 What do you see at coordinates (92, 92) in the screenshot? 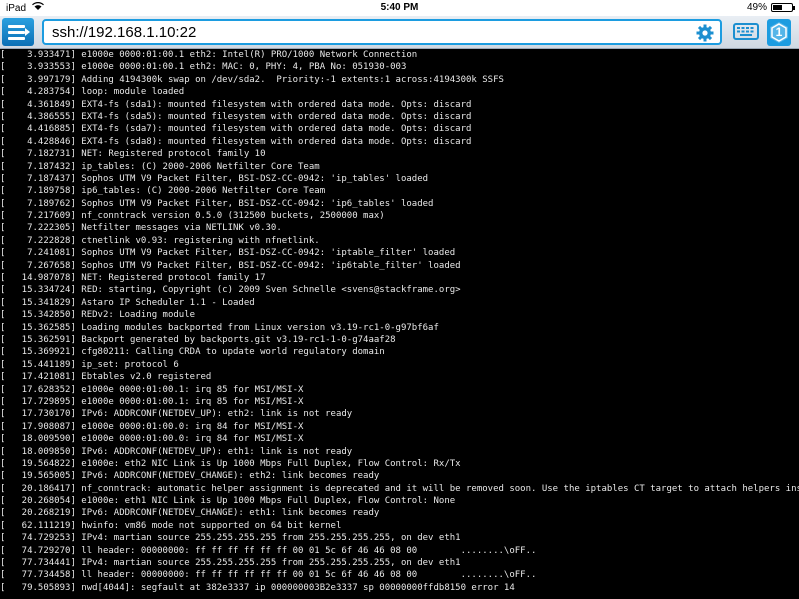
I see `terminal-line: [ 4.283754] loop: module loaded` at bounding box center [92, 92].